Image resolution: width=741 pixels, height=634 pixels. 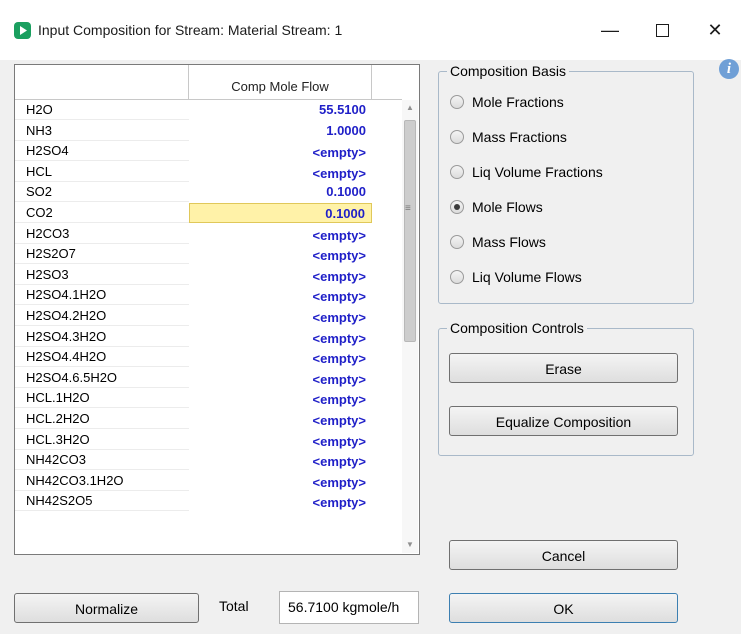 I want to click on mole-flow-cell: 55.5100, so click(x=280, y=110).